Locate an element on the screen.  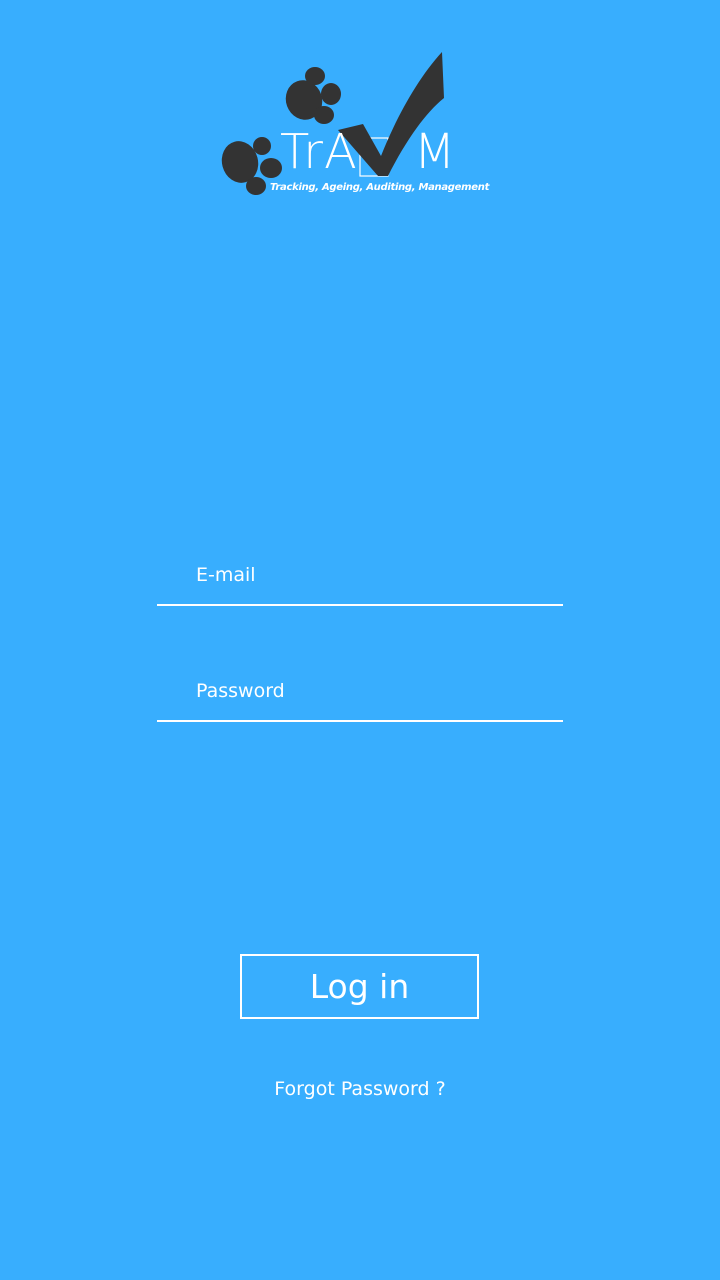
email-field-container is located at coordinates (360, 582).